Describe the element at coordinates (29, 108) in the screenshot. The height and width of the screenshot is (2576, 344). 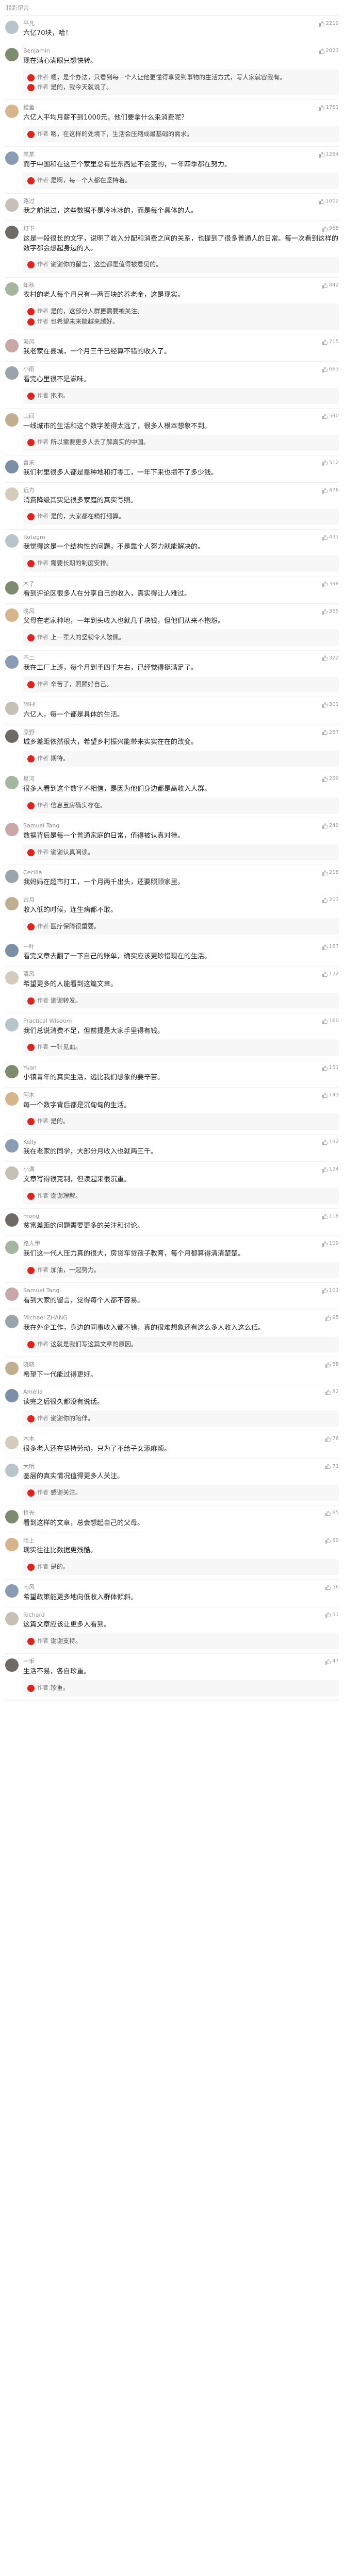
I see `comment-username: 鳕鱼` at that location.